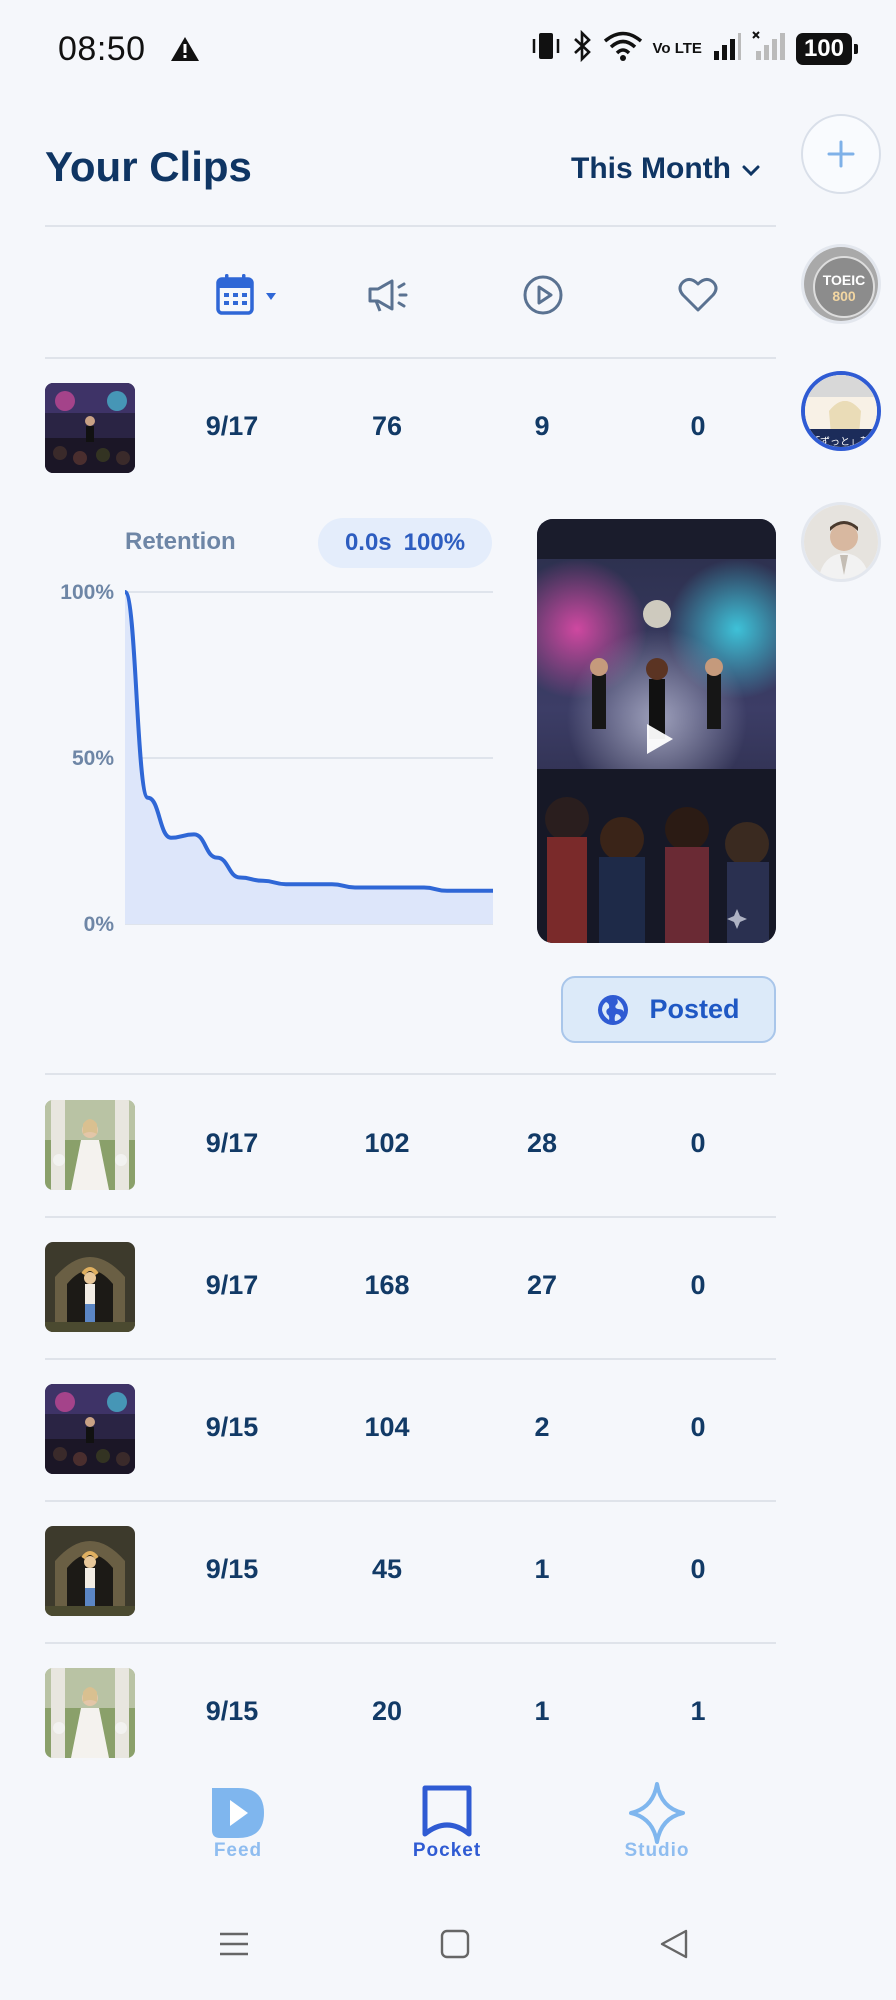 Image resolution: width=896 pixels, height=2000 pixels. I want to click on megaphone-icon, so click(388, 295).